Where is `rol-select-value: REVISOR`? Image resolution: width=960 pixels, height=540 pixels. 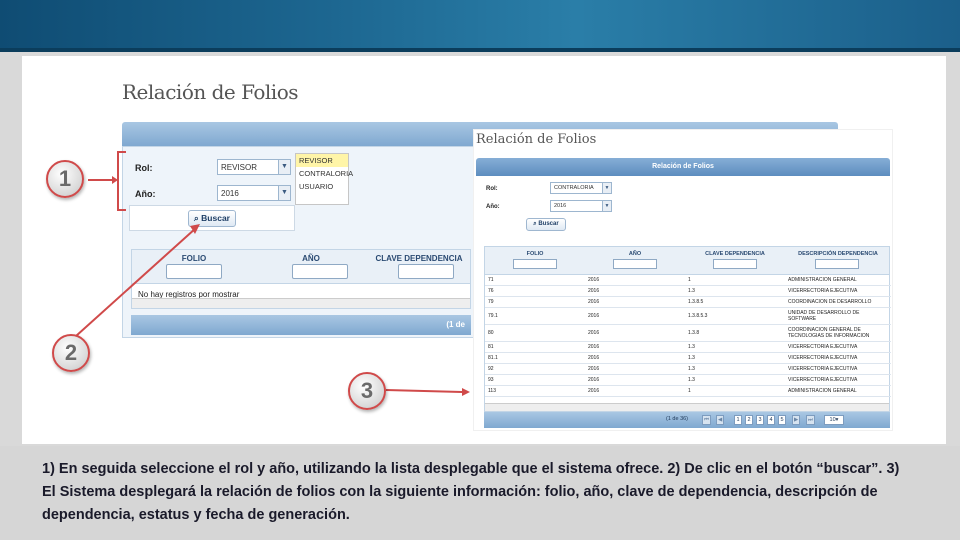 rol-select-value: REVISOR is located at coordinates (239, 167).